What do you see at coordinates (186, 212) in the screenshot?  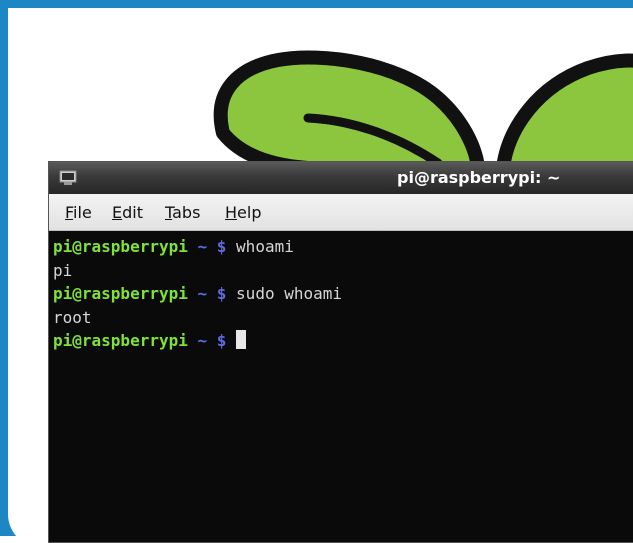 I see `menu-tabs-label: abs` at bounding box center [186, 212].